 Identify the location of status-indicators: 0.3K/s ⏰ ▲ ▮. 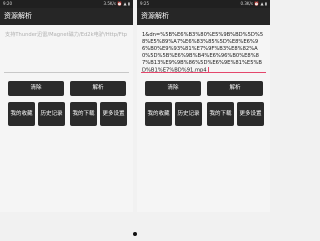
(254, 3).